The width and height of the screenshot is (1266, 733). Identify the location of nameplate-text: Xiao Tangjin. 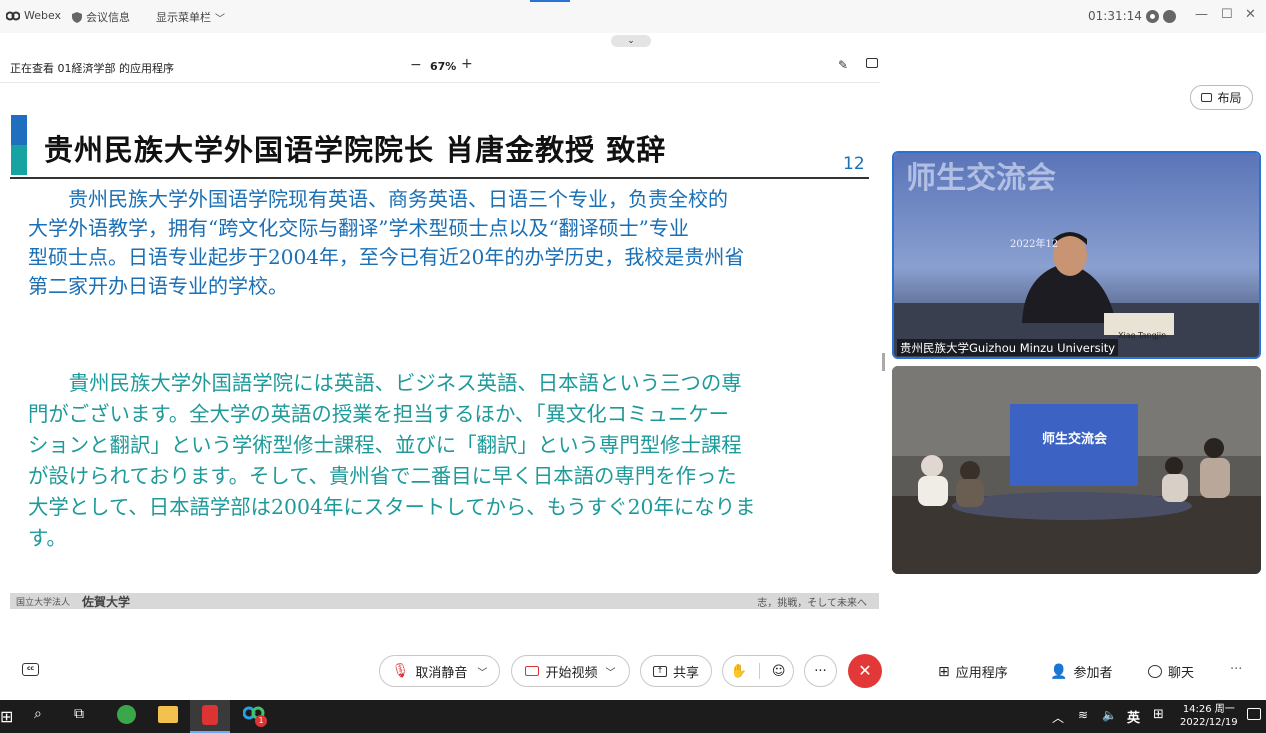
(1142, 335).